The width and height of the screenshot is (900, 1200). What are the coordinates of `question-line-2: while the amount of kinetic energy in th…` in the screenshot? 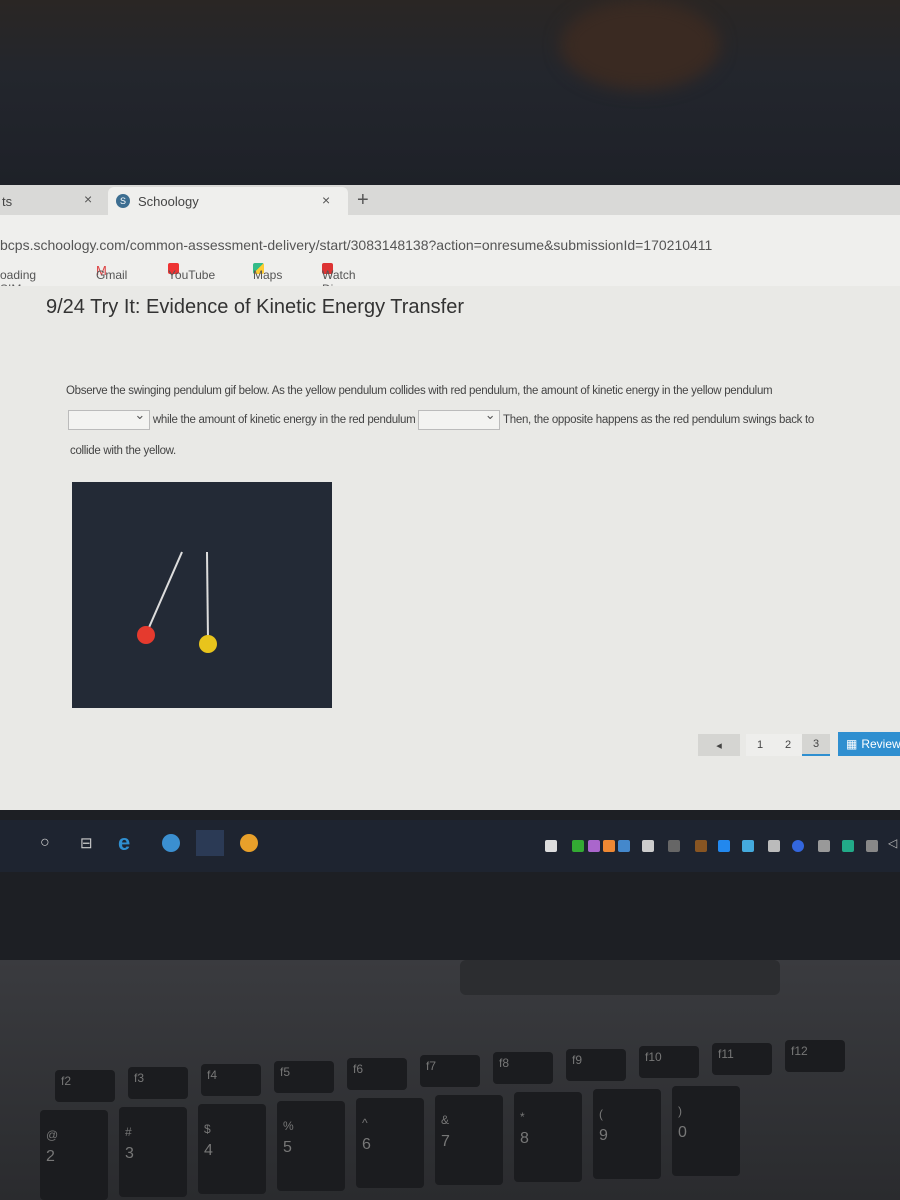 It's located at (441, 418).